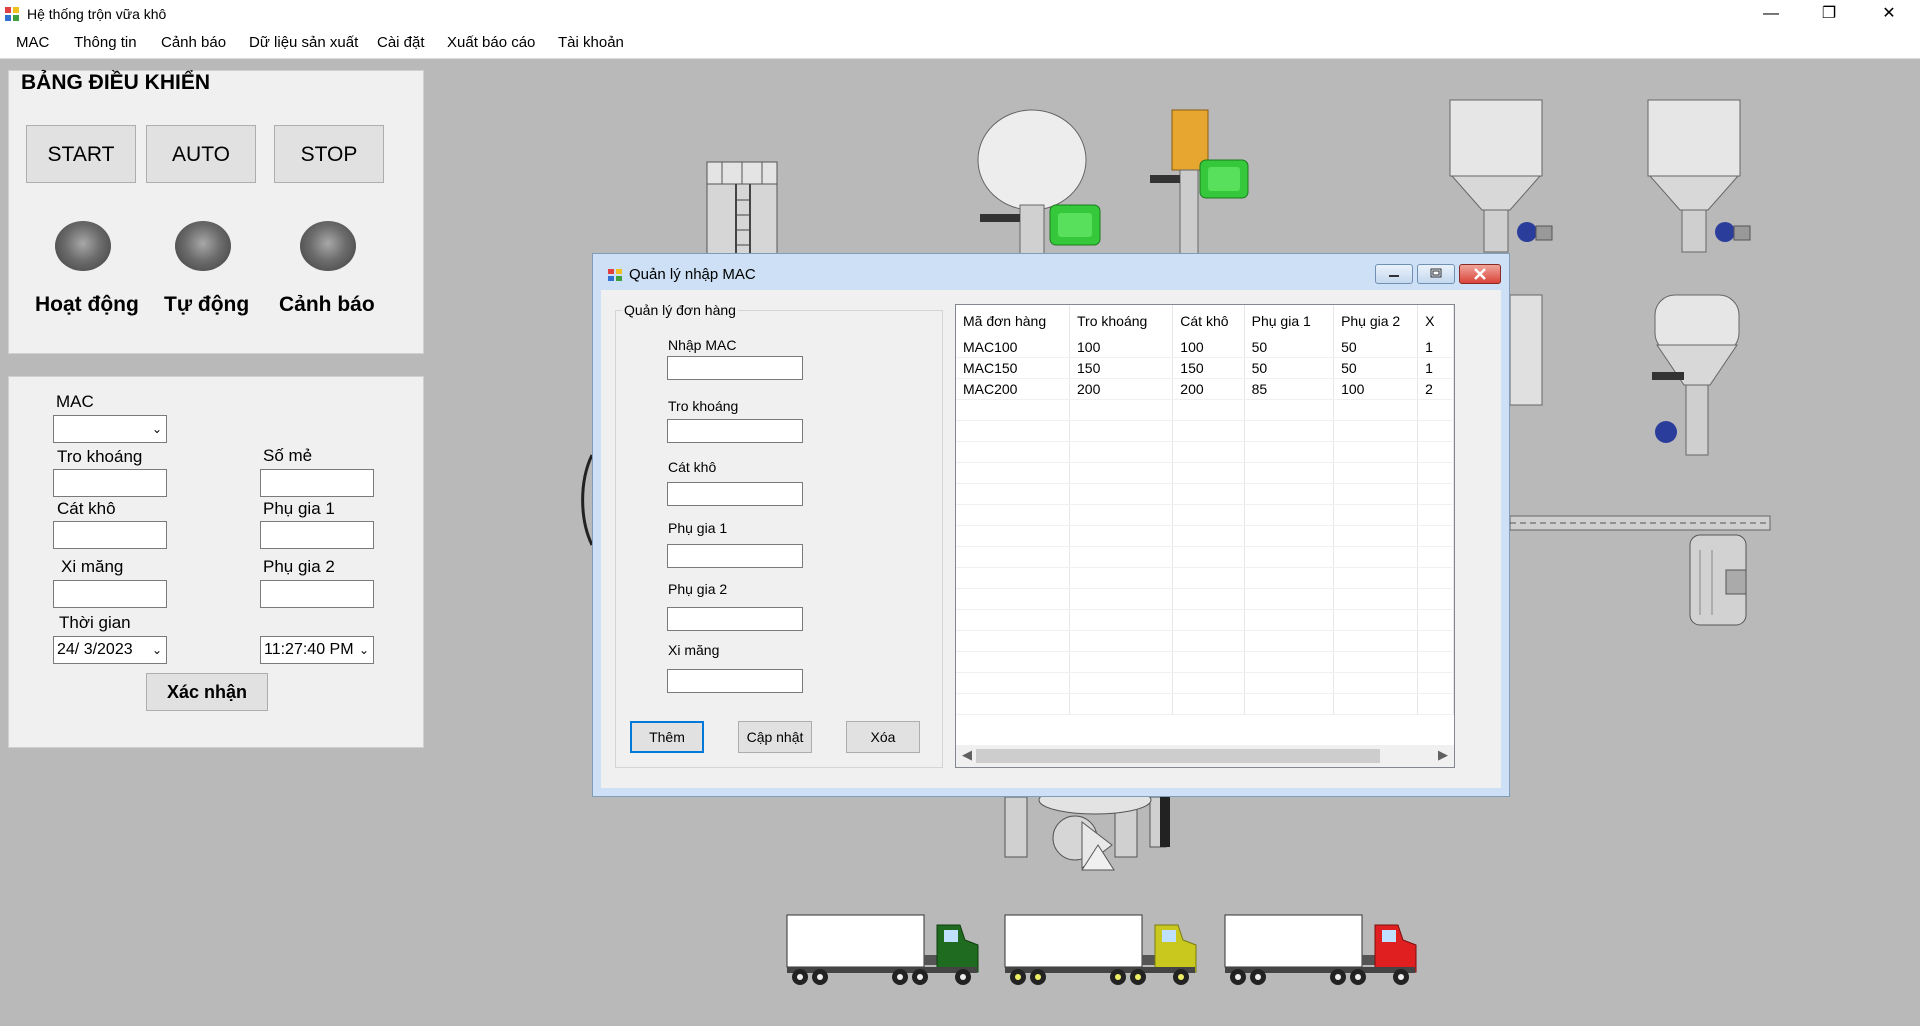 Image resolution: width=1920 pixels, height=1026 pixels. I want to click on control-panel-title: BẢNG ĐIỀU KHIỂN, so click(116, 82).